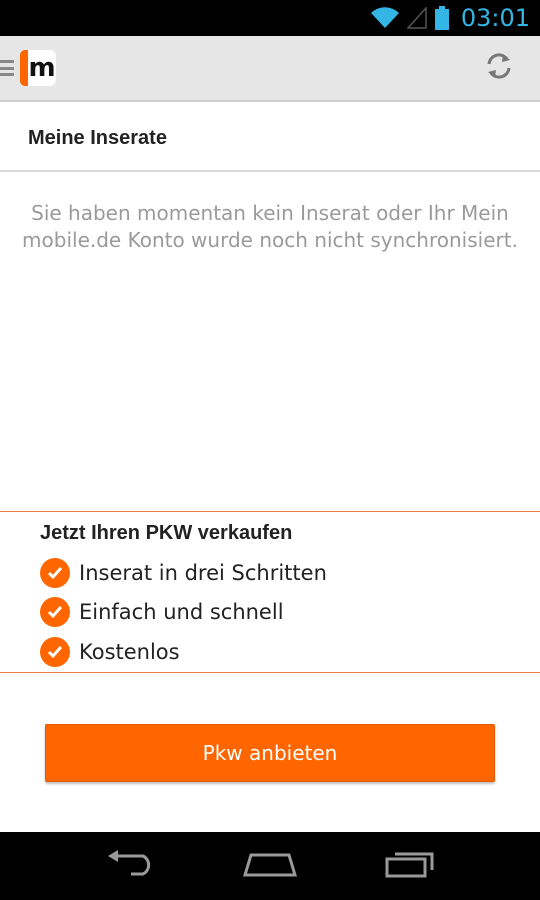 This screenshot has width=540, height=900. I want to click on recent-apps-icon, so click(410, 866).